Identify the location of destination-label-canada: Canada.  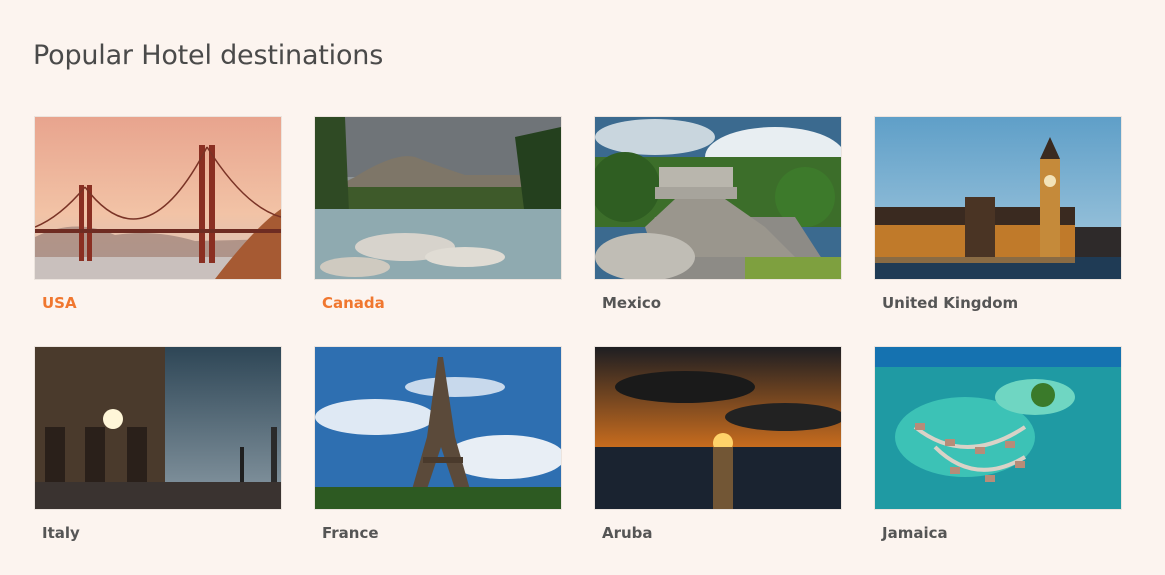
(438, 303).